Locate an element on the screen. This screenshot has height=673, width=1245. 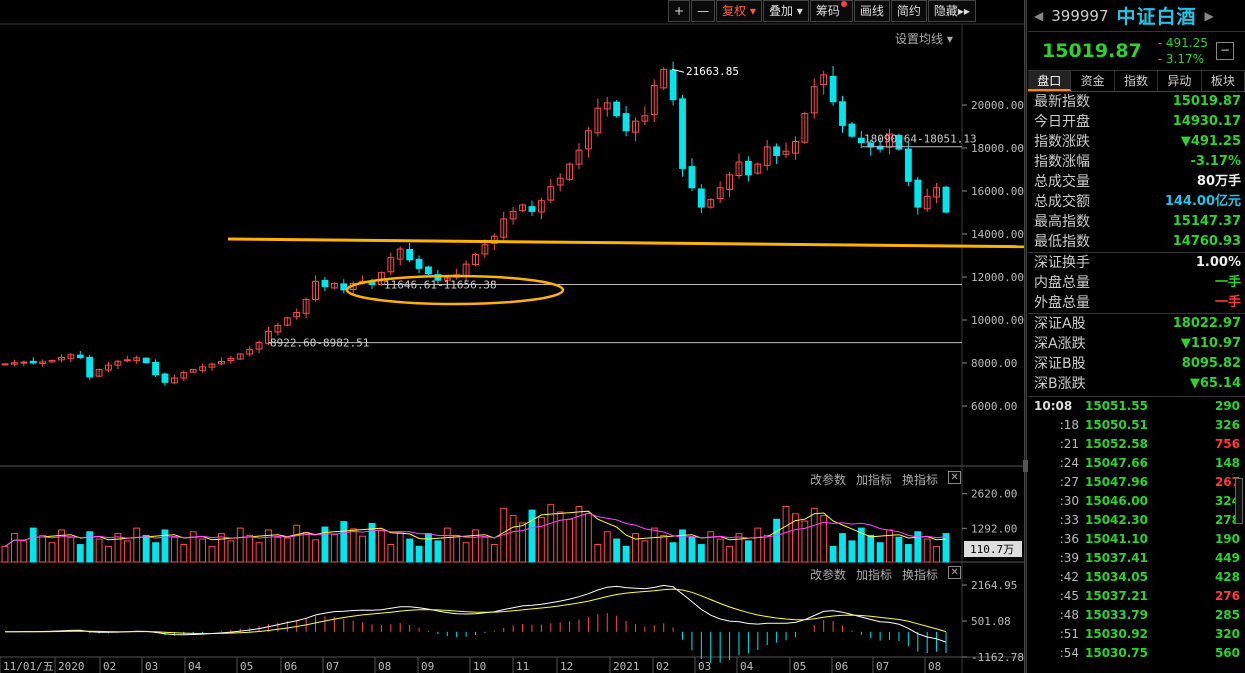
change-value: - 491.25 is located at coordinates (1182, 43).